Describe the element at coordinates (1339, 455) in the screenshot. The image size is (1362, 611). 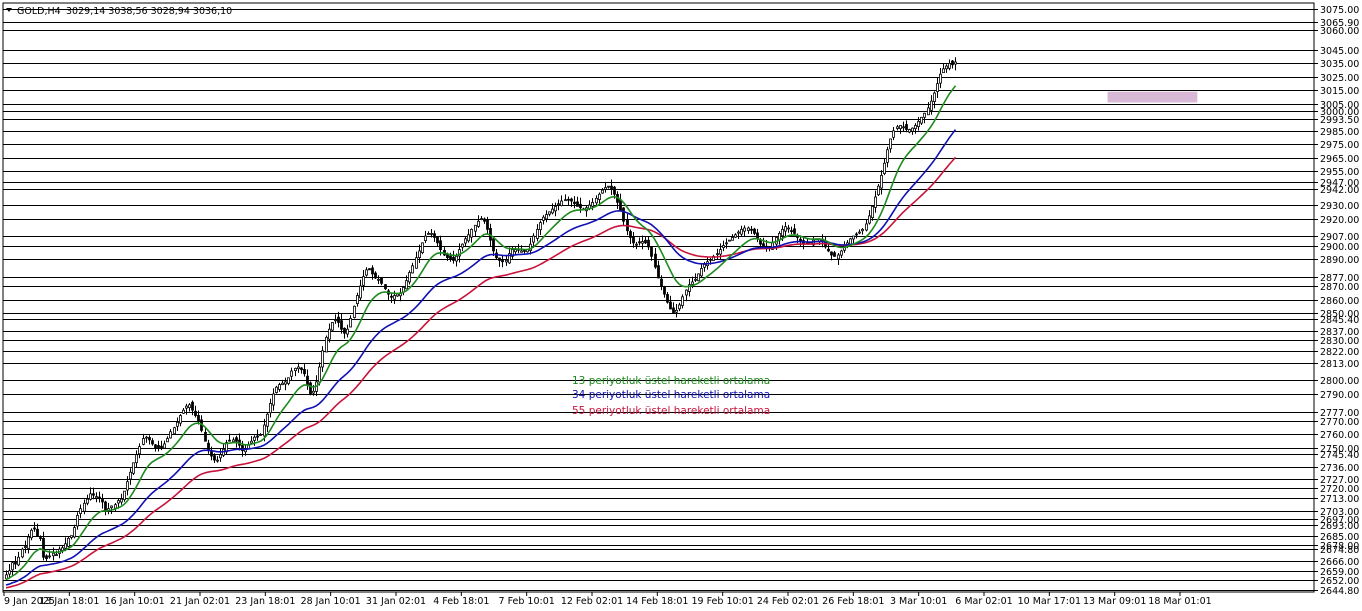
I see `y-tick-label: 2745.40` at that location.